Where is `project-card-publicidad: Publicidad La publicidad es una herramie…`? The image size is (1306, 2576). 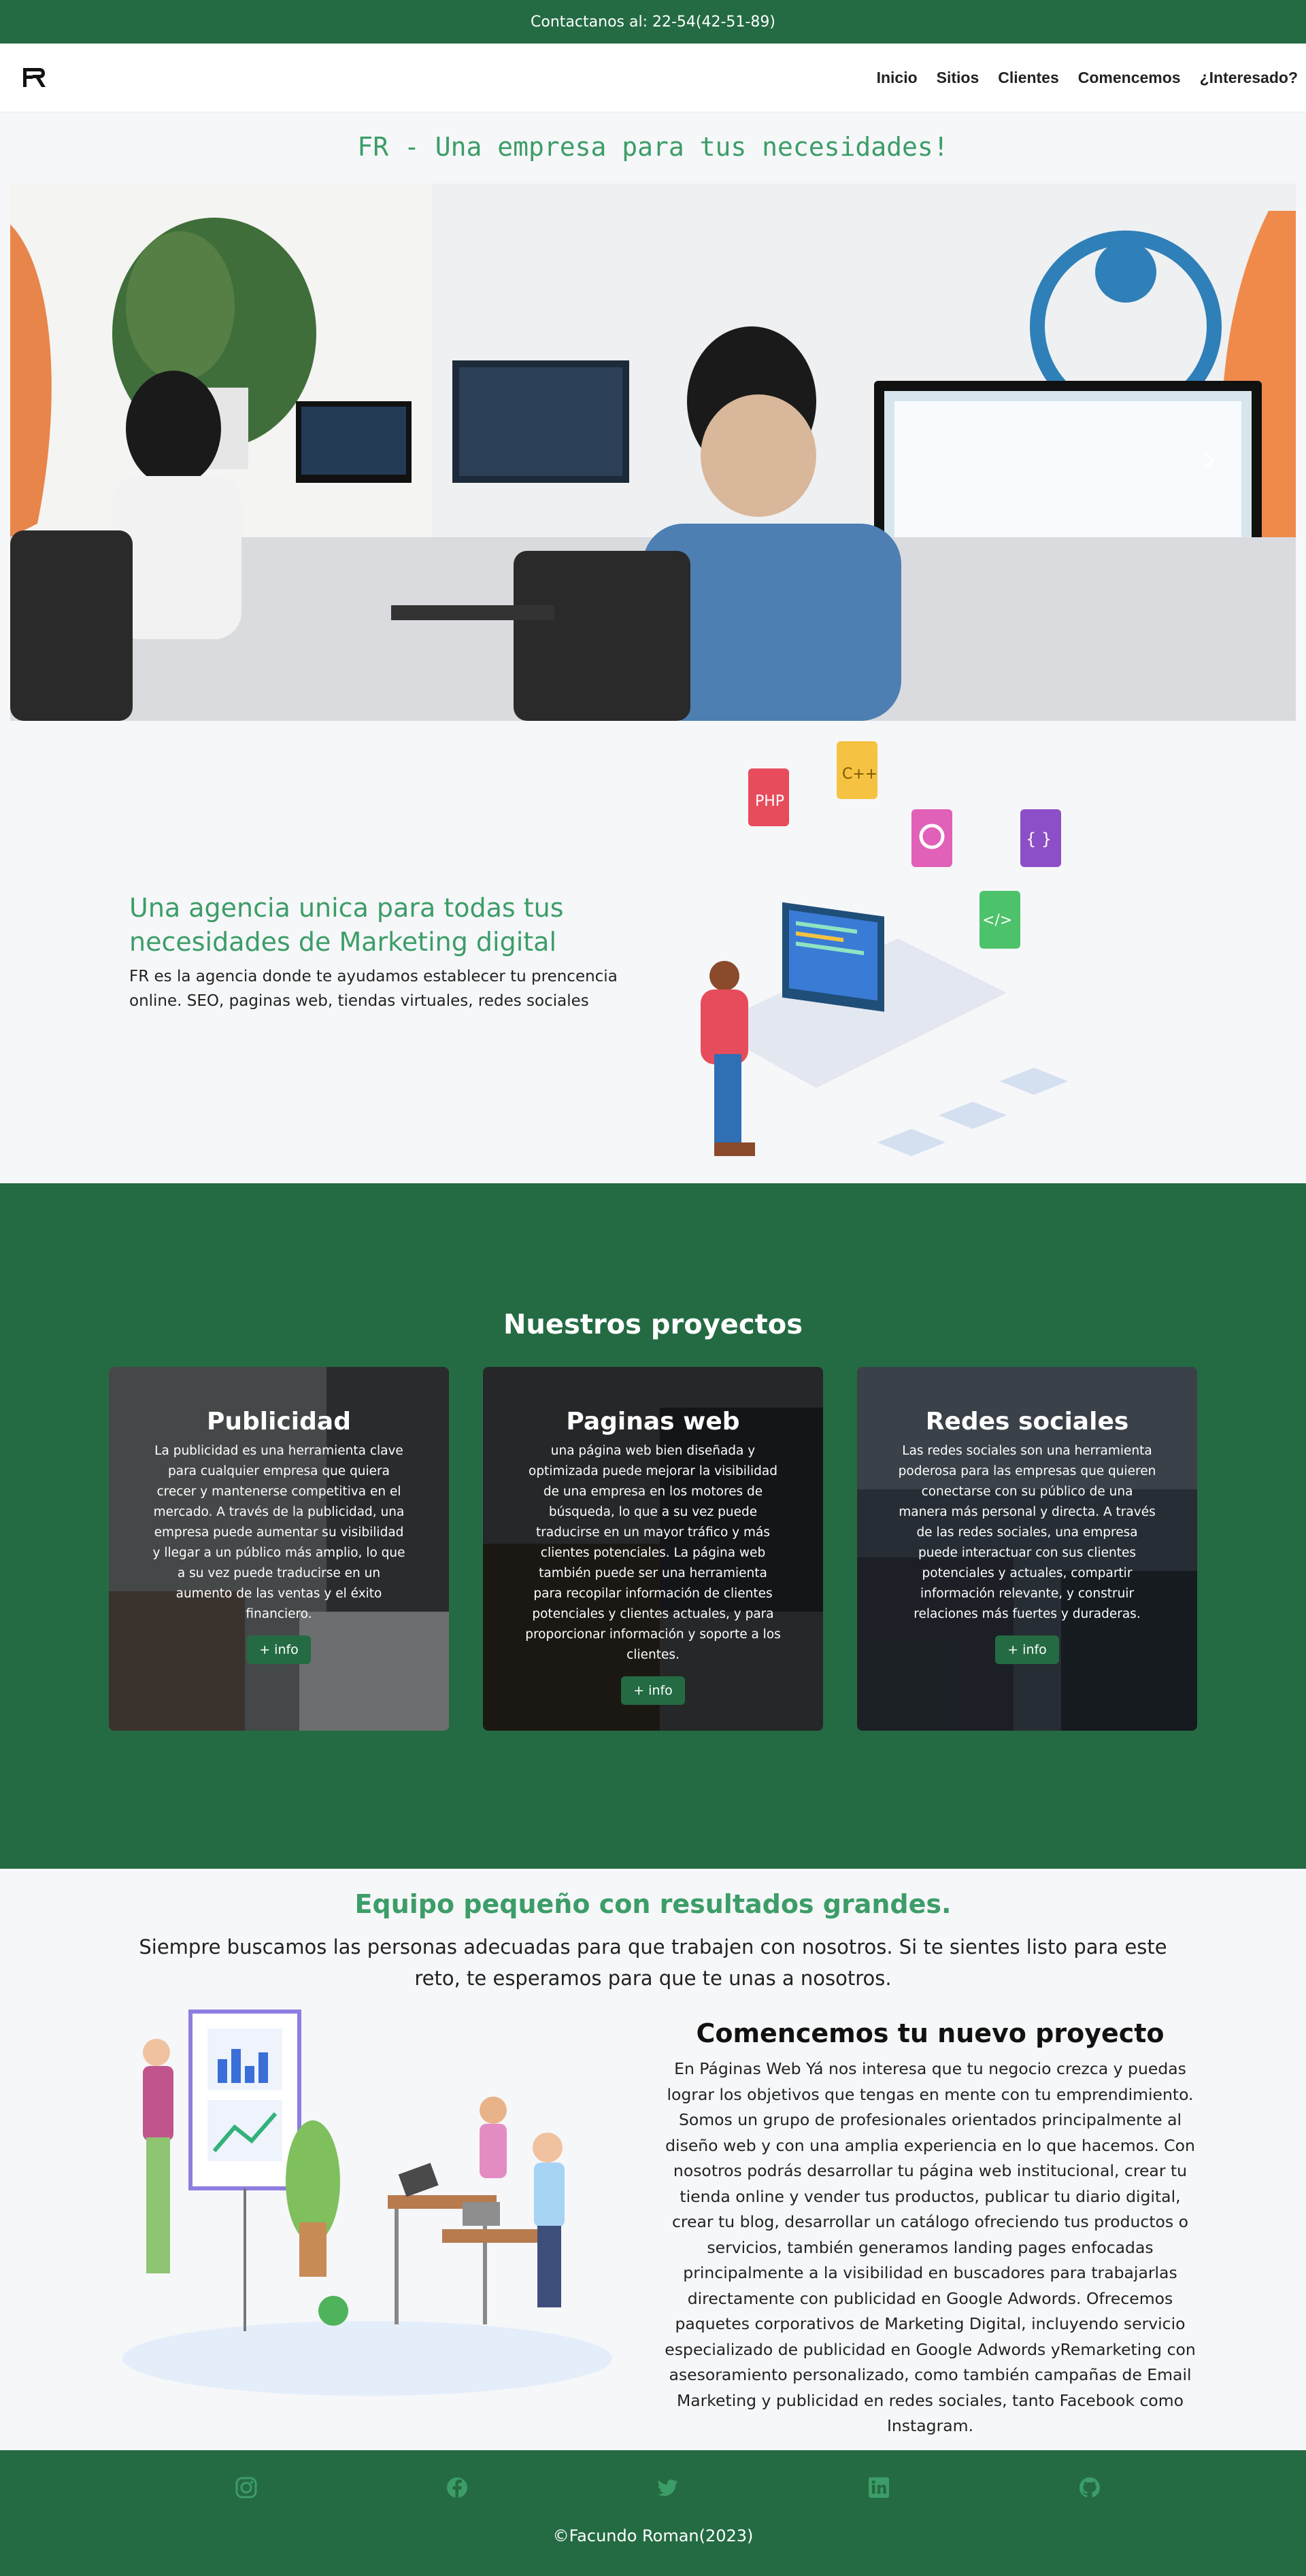 project-card-publicidad: Publicidad La publicidad es una herramie… is located at coordinates (279, 1549).